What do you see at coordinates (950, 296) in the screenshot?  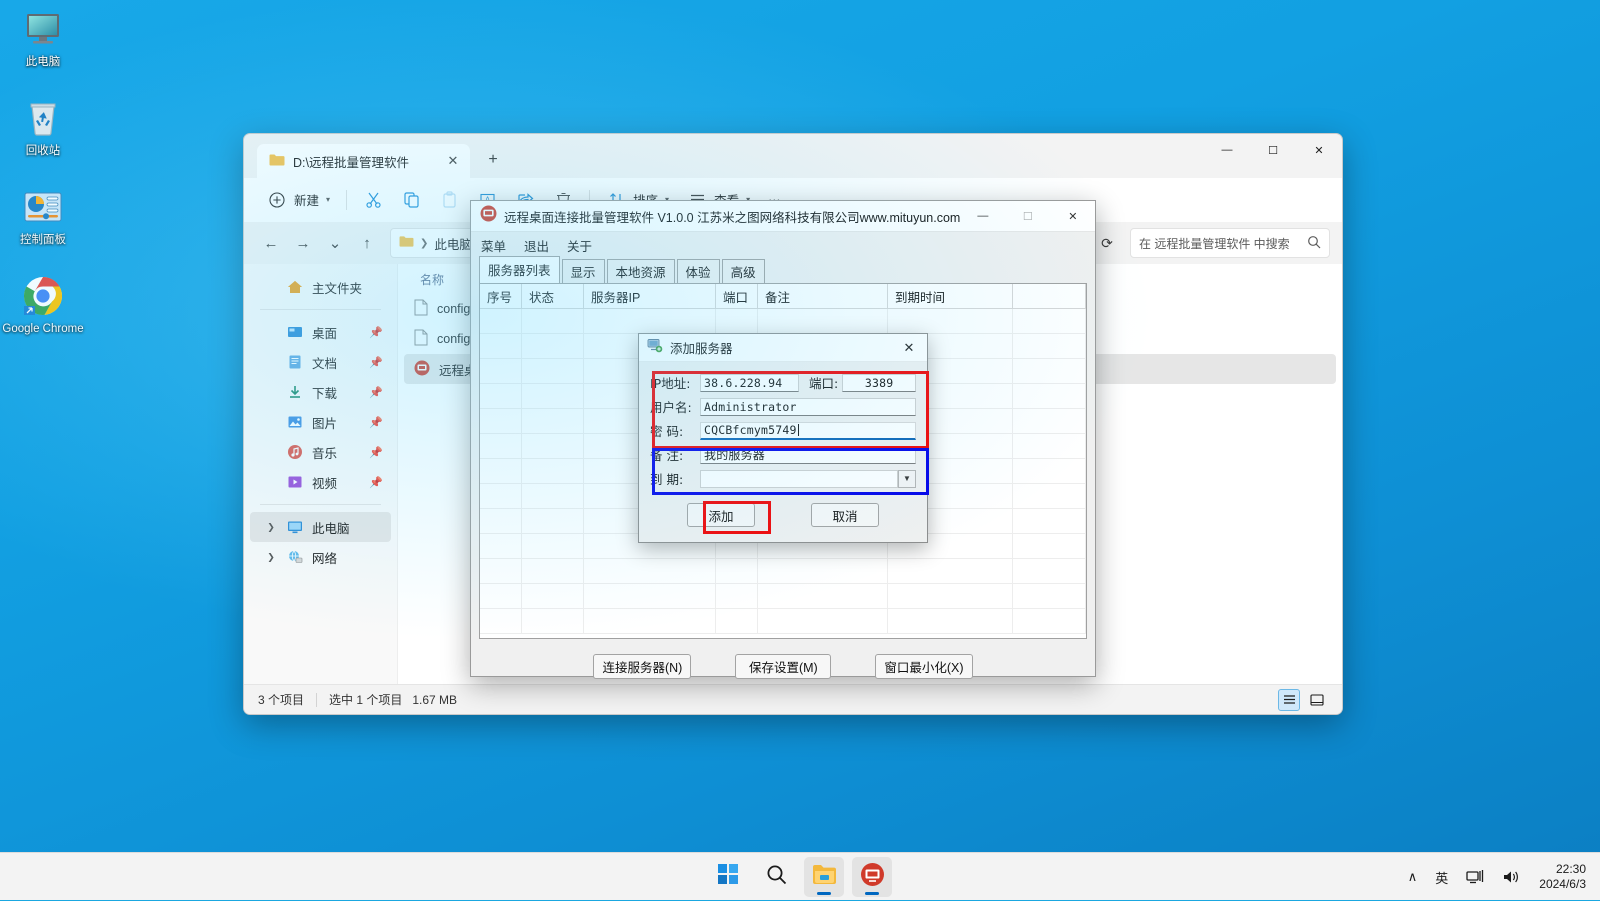 I see `column-header-expiry: 到期时间` at bounding box center [950, 296].